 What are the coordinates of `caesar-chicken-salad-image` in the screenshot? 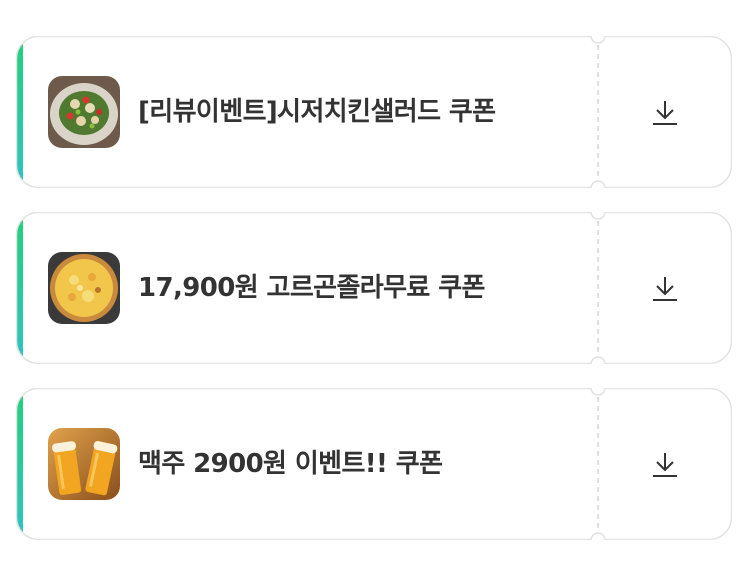 It's located at (84, 112).